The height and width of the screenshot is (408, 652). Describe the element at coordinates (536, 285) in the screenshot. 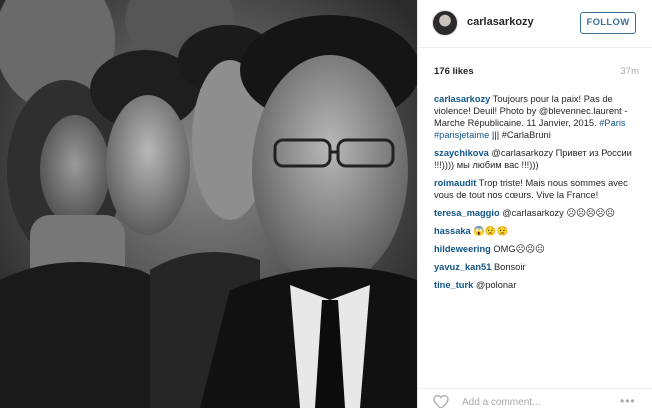

I see `comment-item: tine_turk @polonar` at that location.